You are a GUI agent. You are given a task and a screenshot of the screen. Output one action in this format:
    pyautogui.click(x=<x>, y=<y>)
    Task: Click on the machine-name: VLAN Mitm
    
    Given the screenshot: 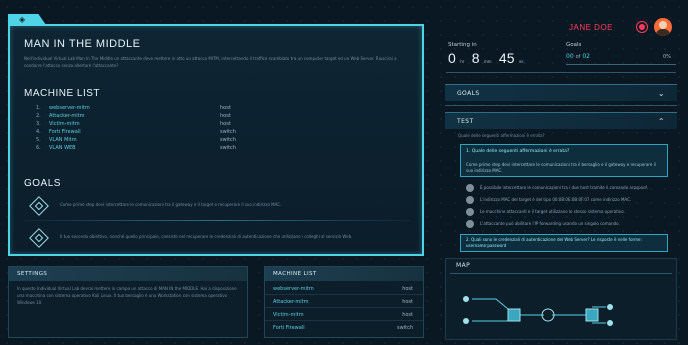 What is the action you would take?
    pyautogui.click(x=63, y=140)
    